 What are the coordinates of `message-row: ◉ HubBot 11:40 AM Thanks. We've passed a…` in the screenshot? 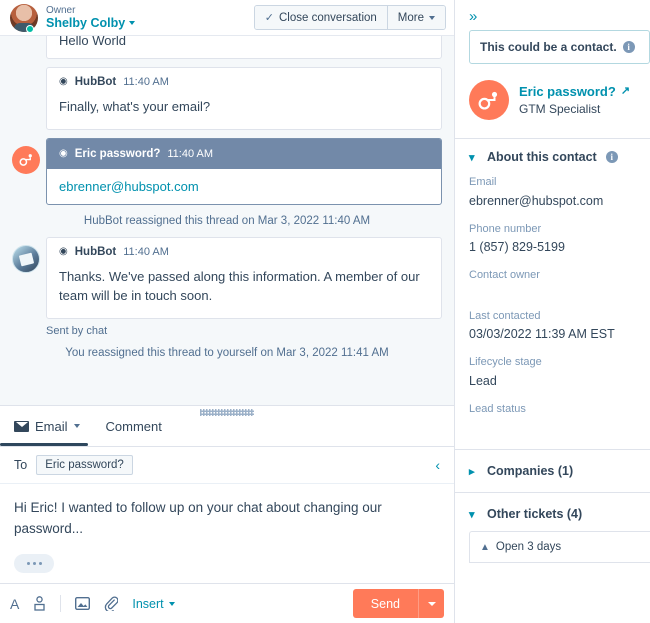 It's located at (227, 277).